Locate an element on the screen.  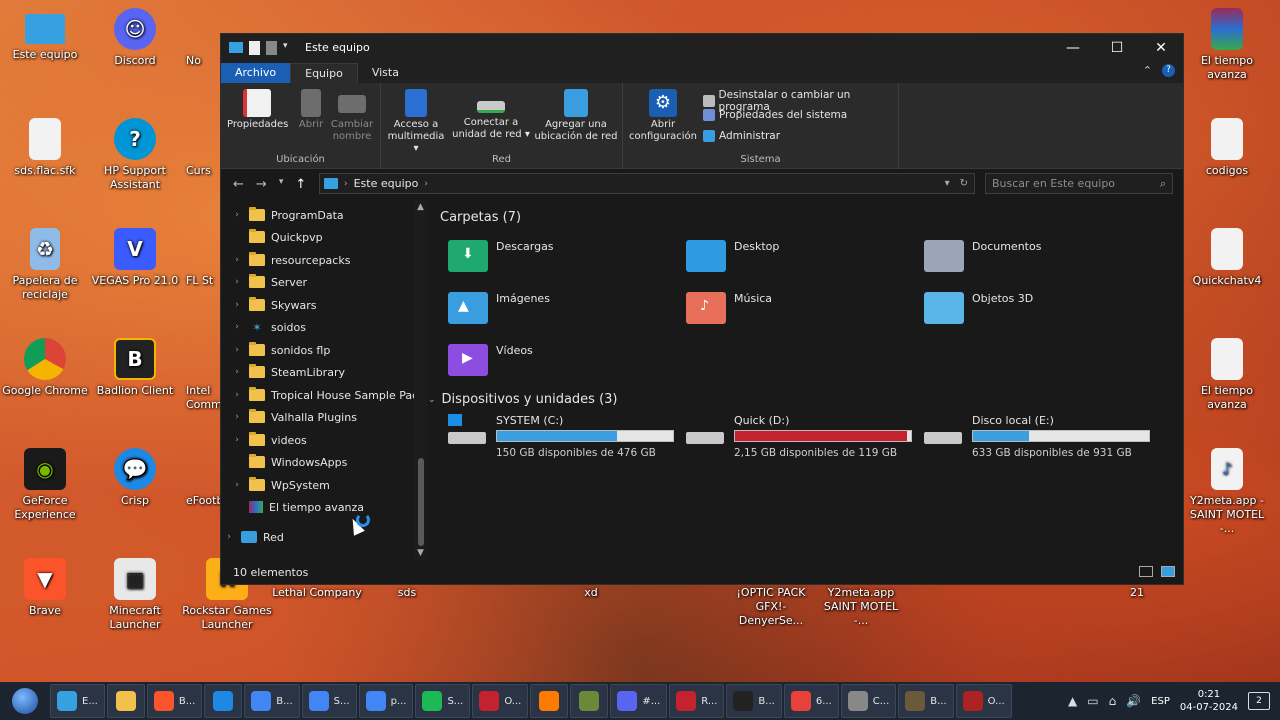
tree-item: WindowsApps is located at coordinates (289, 462).